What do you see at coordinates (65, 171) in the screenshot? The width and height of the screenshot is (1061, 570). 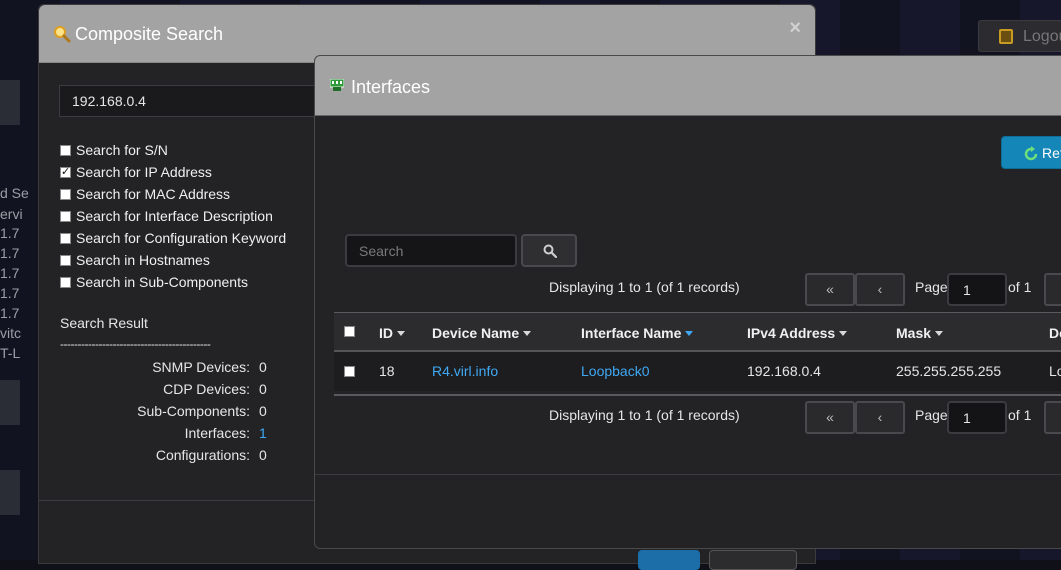 I see `checkbox-checked` at bounding box center [65, 171].